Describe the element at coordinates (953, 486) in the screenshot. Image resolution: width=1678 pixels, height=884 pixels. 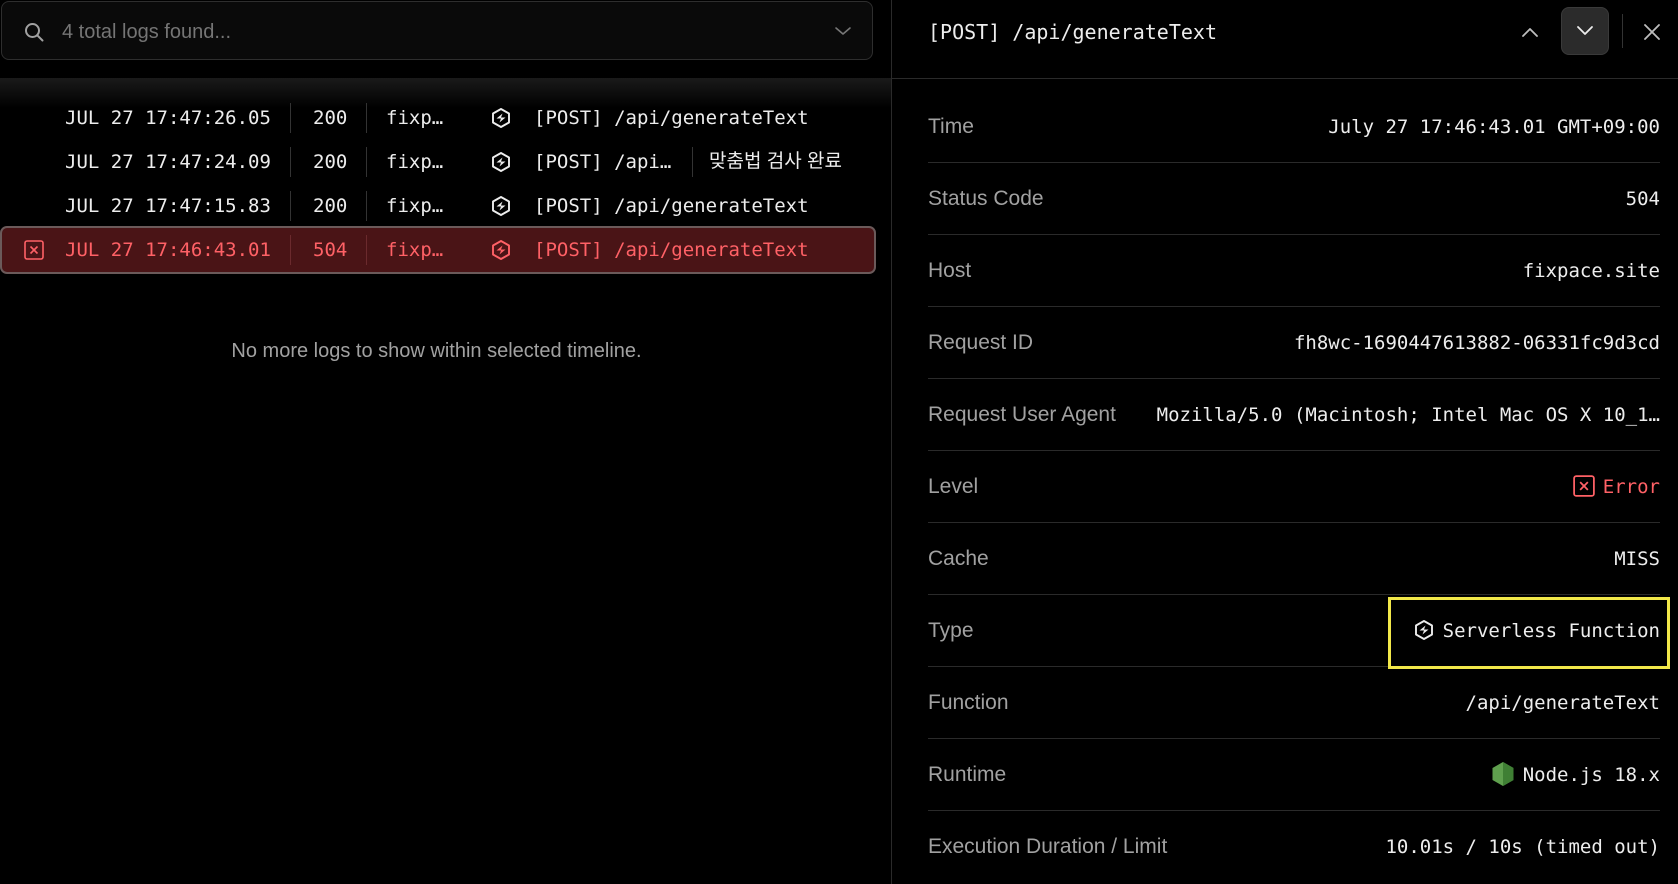
I see `property-label: Level` at that location.